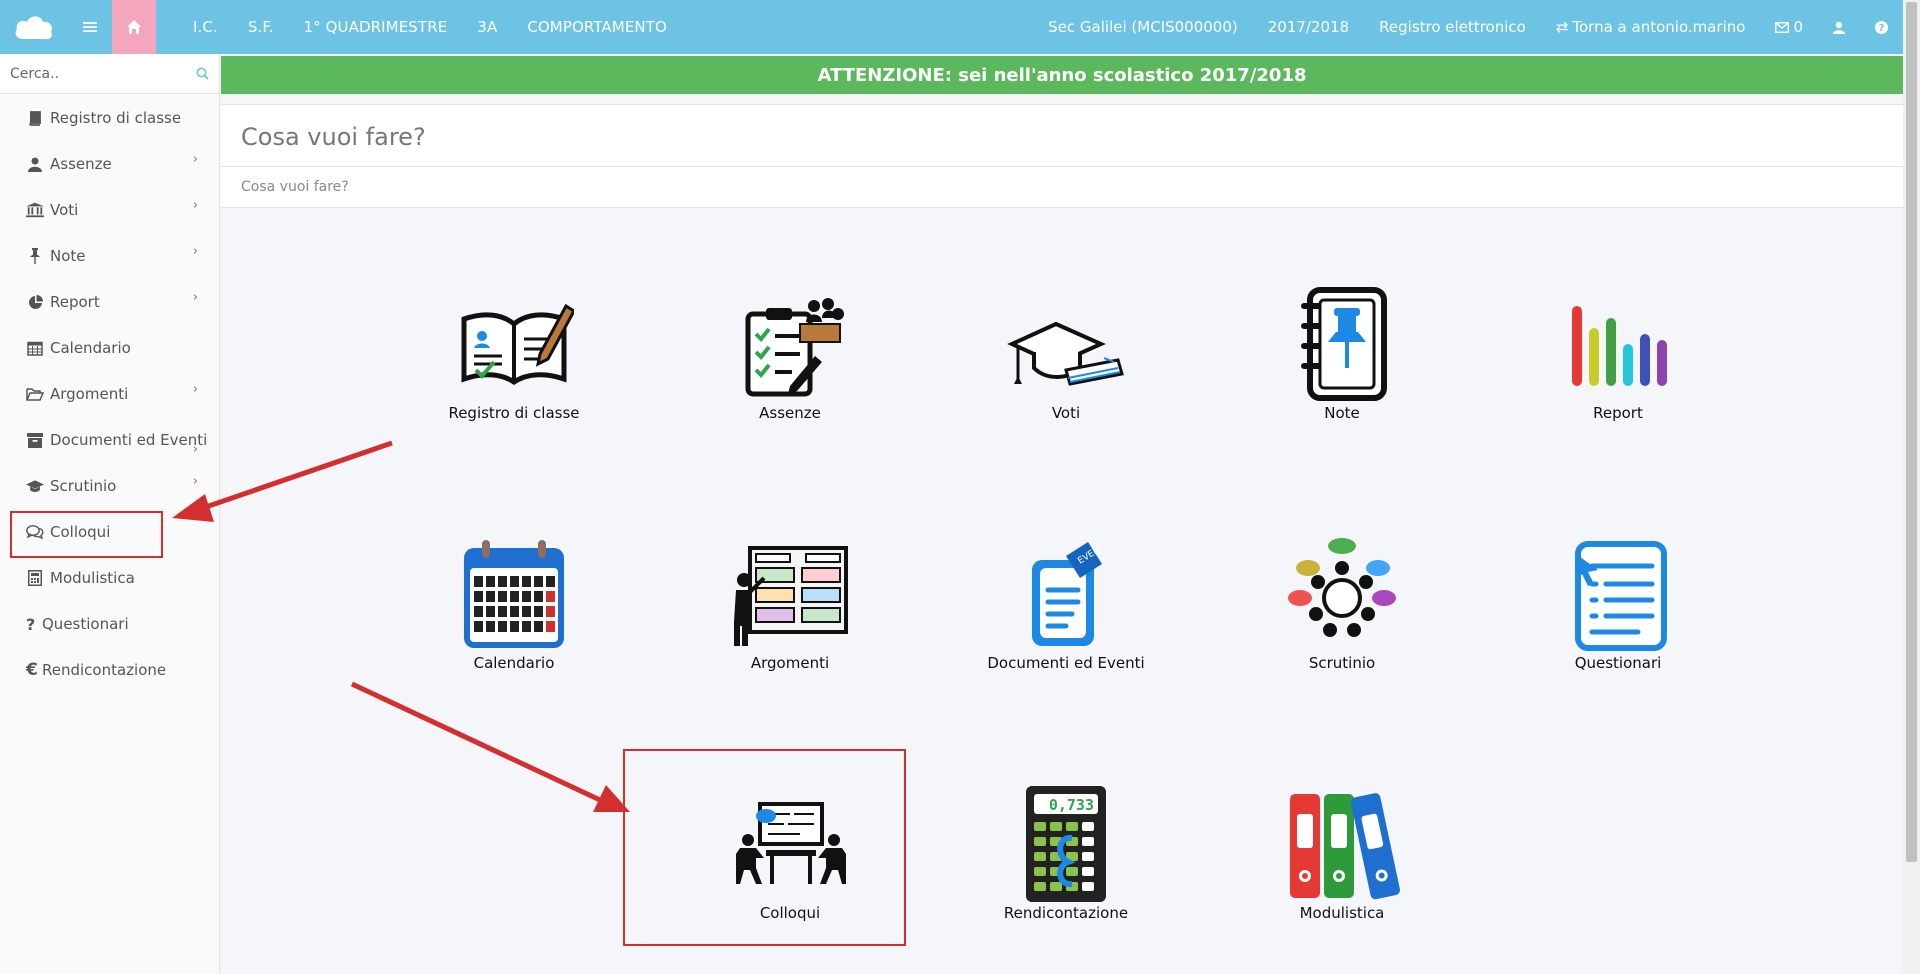 This screenshot has width=1920, height=974. I want to click on tile-assenze: Assenze, so click(790, 359).